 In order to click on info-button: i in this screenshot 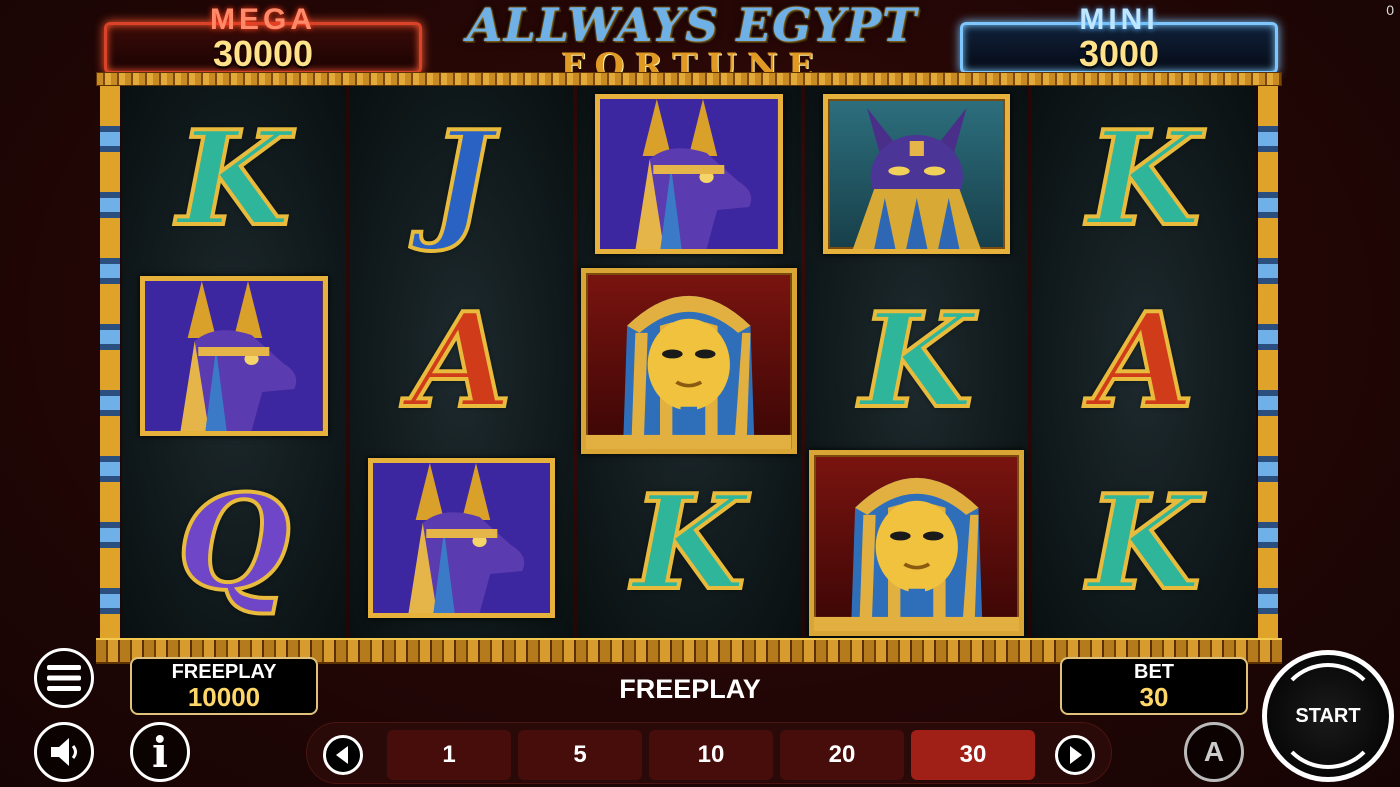, I will do `click(160, 752)`.